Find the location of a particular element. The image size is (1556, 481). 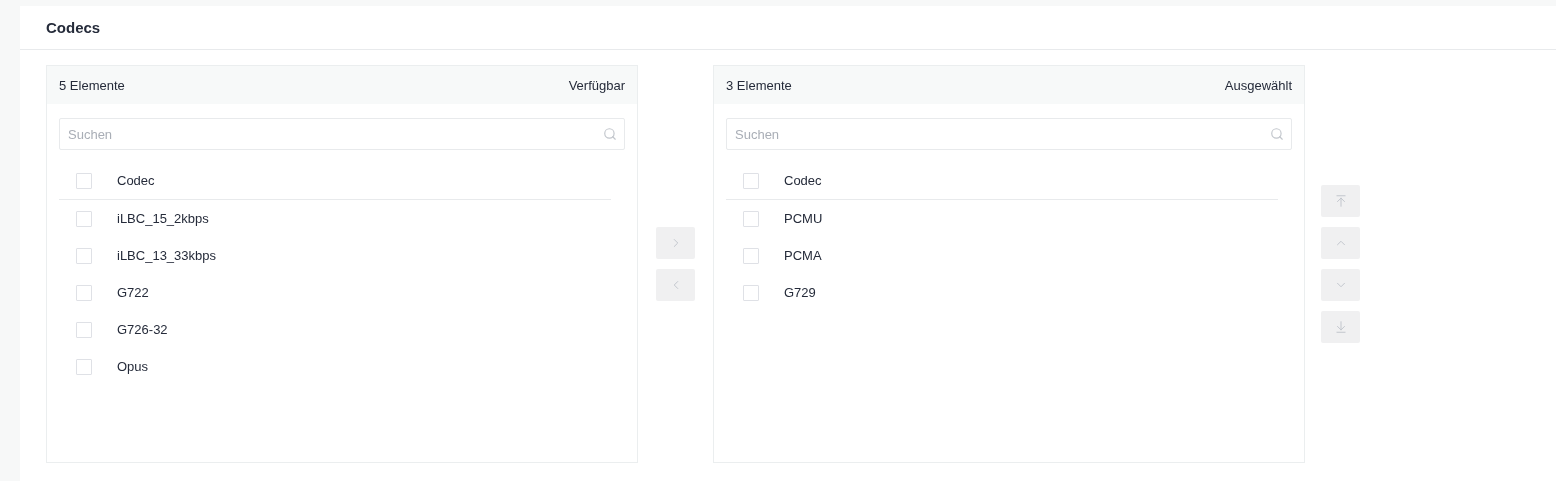

arrow-to-top-icon is located at coordinates (1340, 201).